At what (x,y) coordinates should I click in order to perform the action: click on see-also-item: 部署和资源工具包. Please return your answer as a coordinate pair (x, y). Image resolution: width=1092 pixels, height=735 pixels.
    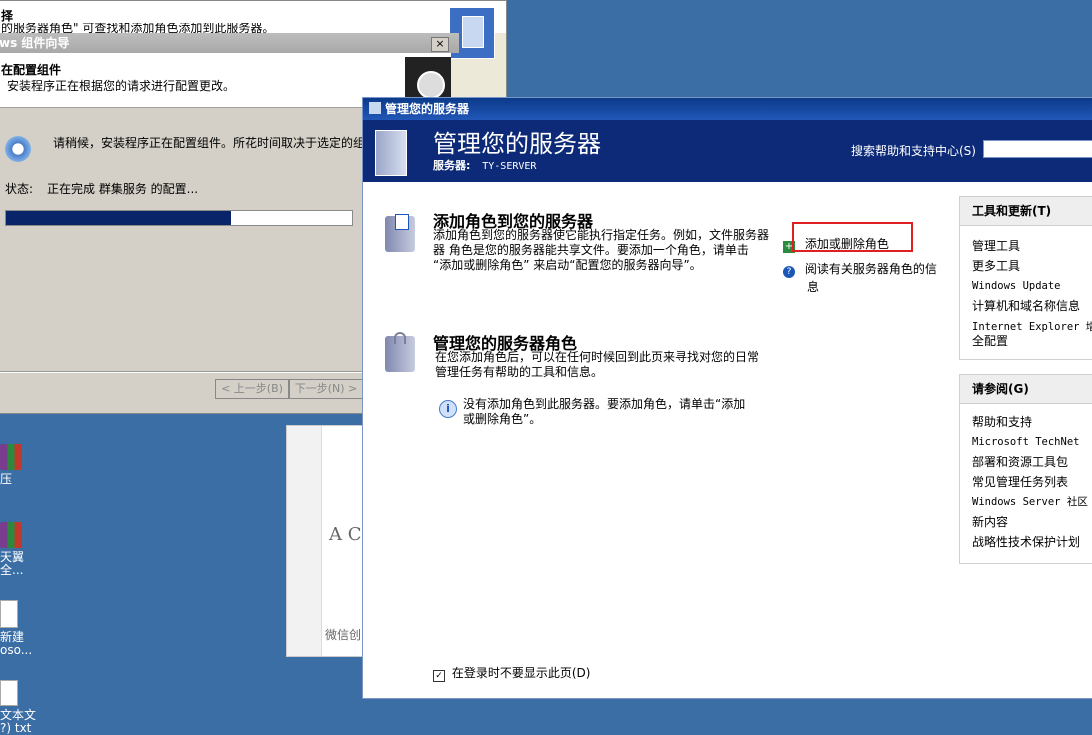
    Looking at the image, I should click on (1026, 462).